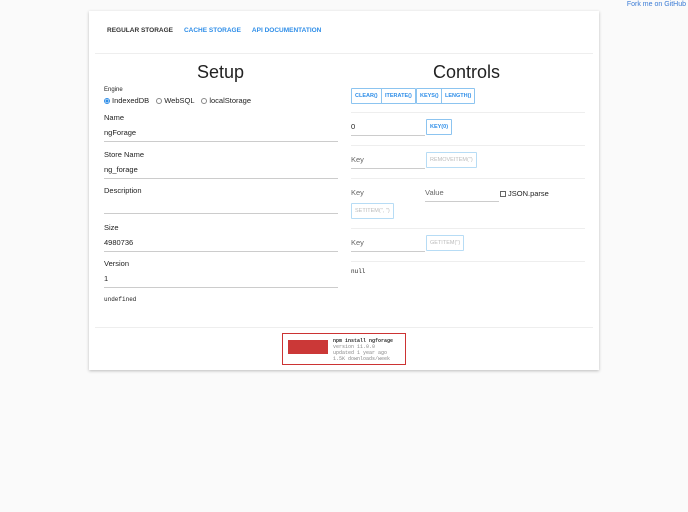 This screenshot has height=512, width=688. What do you see at coordinates (388, 245) in the screenshot?
I see `get-key-input: Key` at bounding box center [388, 245].